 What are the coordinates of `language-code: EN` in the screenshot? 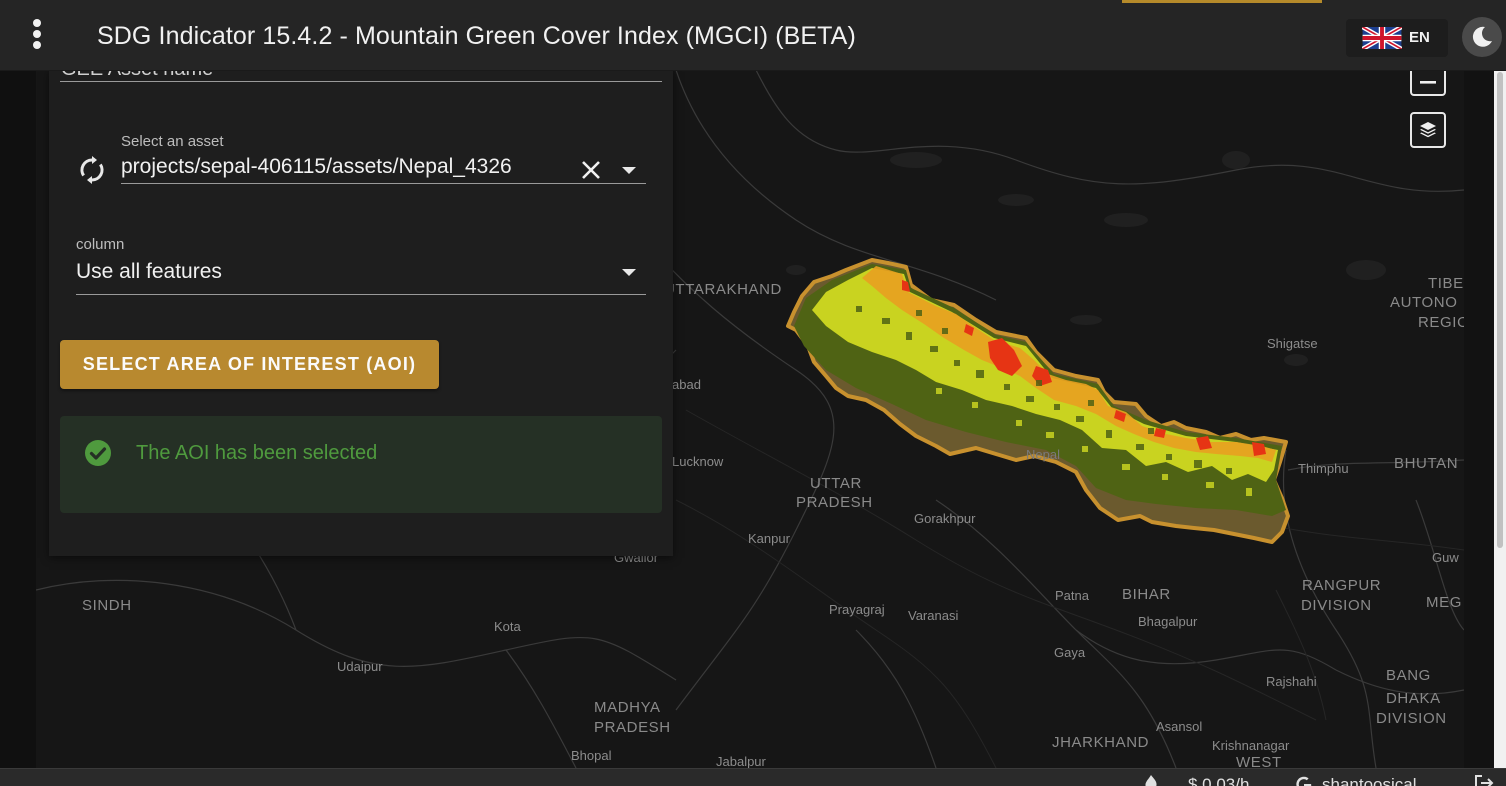 It's located at (1419, 37).